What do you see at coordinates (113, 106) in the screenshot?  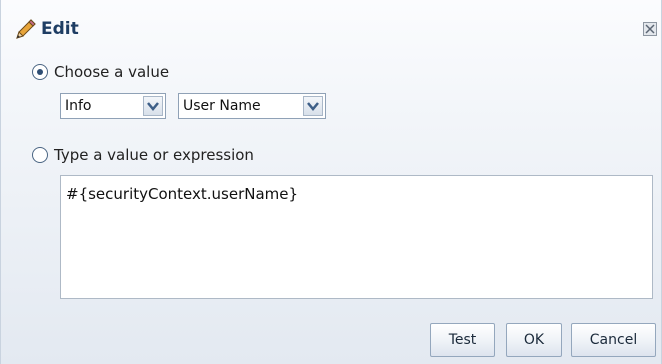 I see `scope-select: Info` at bounding box center [113, 106].